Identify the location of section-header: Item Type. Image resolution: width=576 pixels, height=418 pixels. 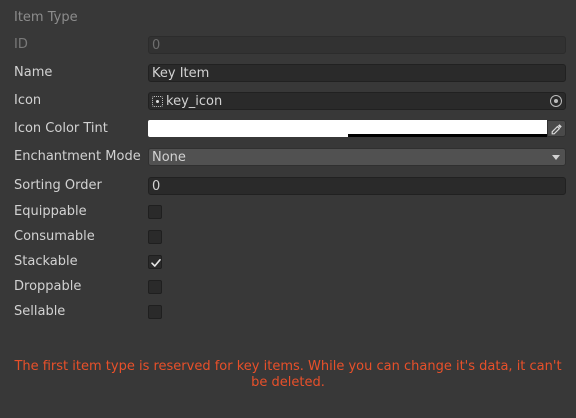
(46, 17).